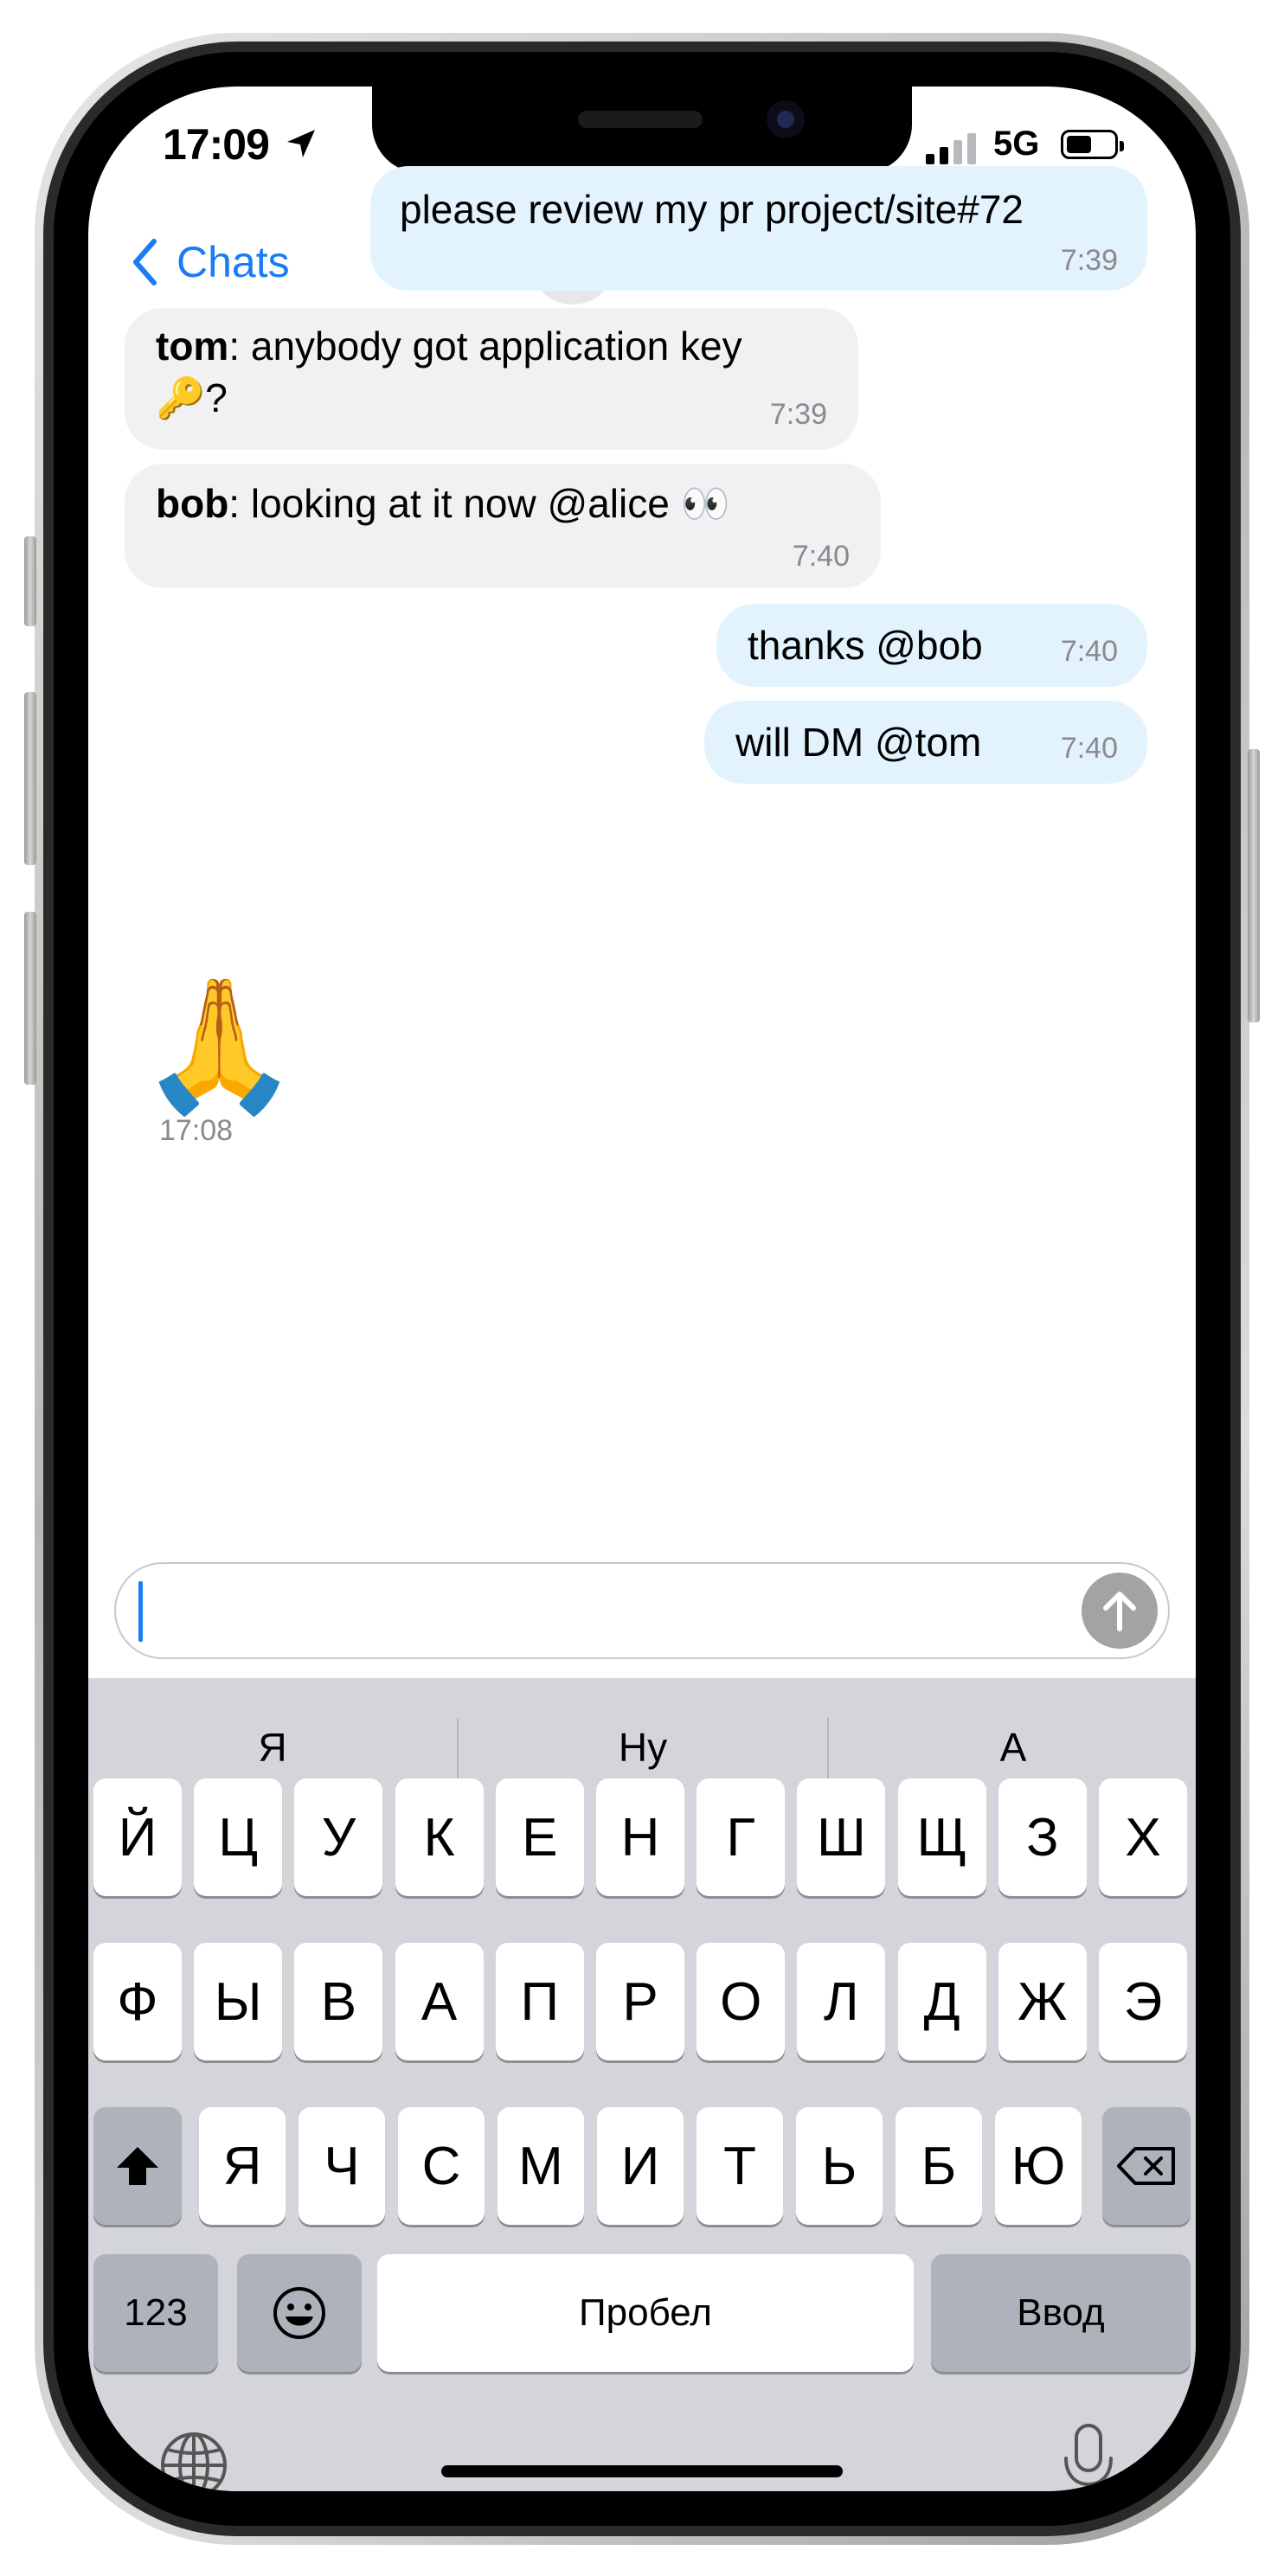 The width and height of the screenshot is (1284, 2576). I want to click on backspace-icon, so click(1146, 2166).